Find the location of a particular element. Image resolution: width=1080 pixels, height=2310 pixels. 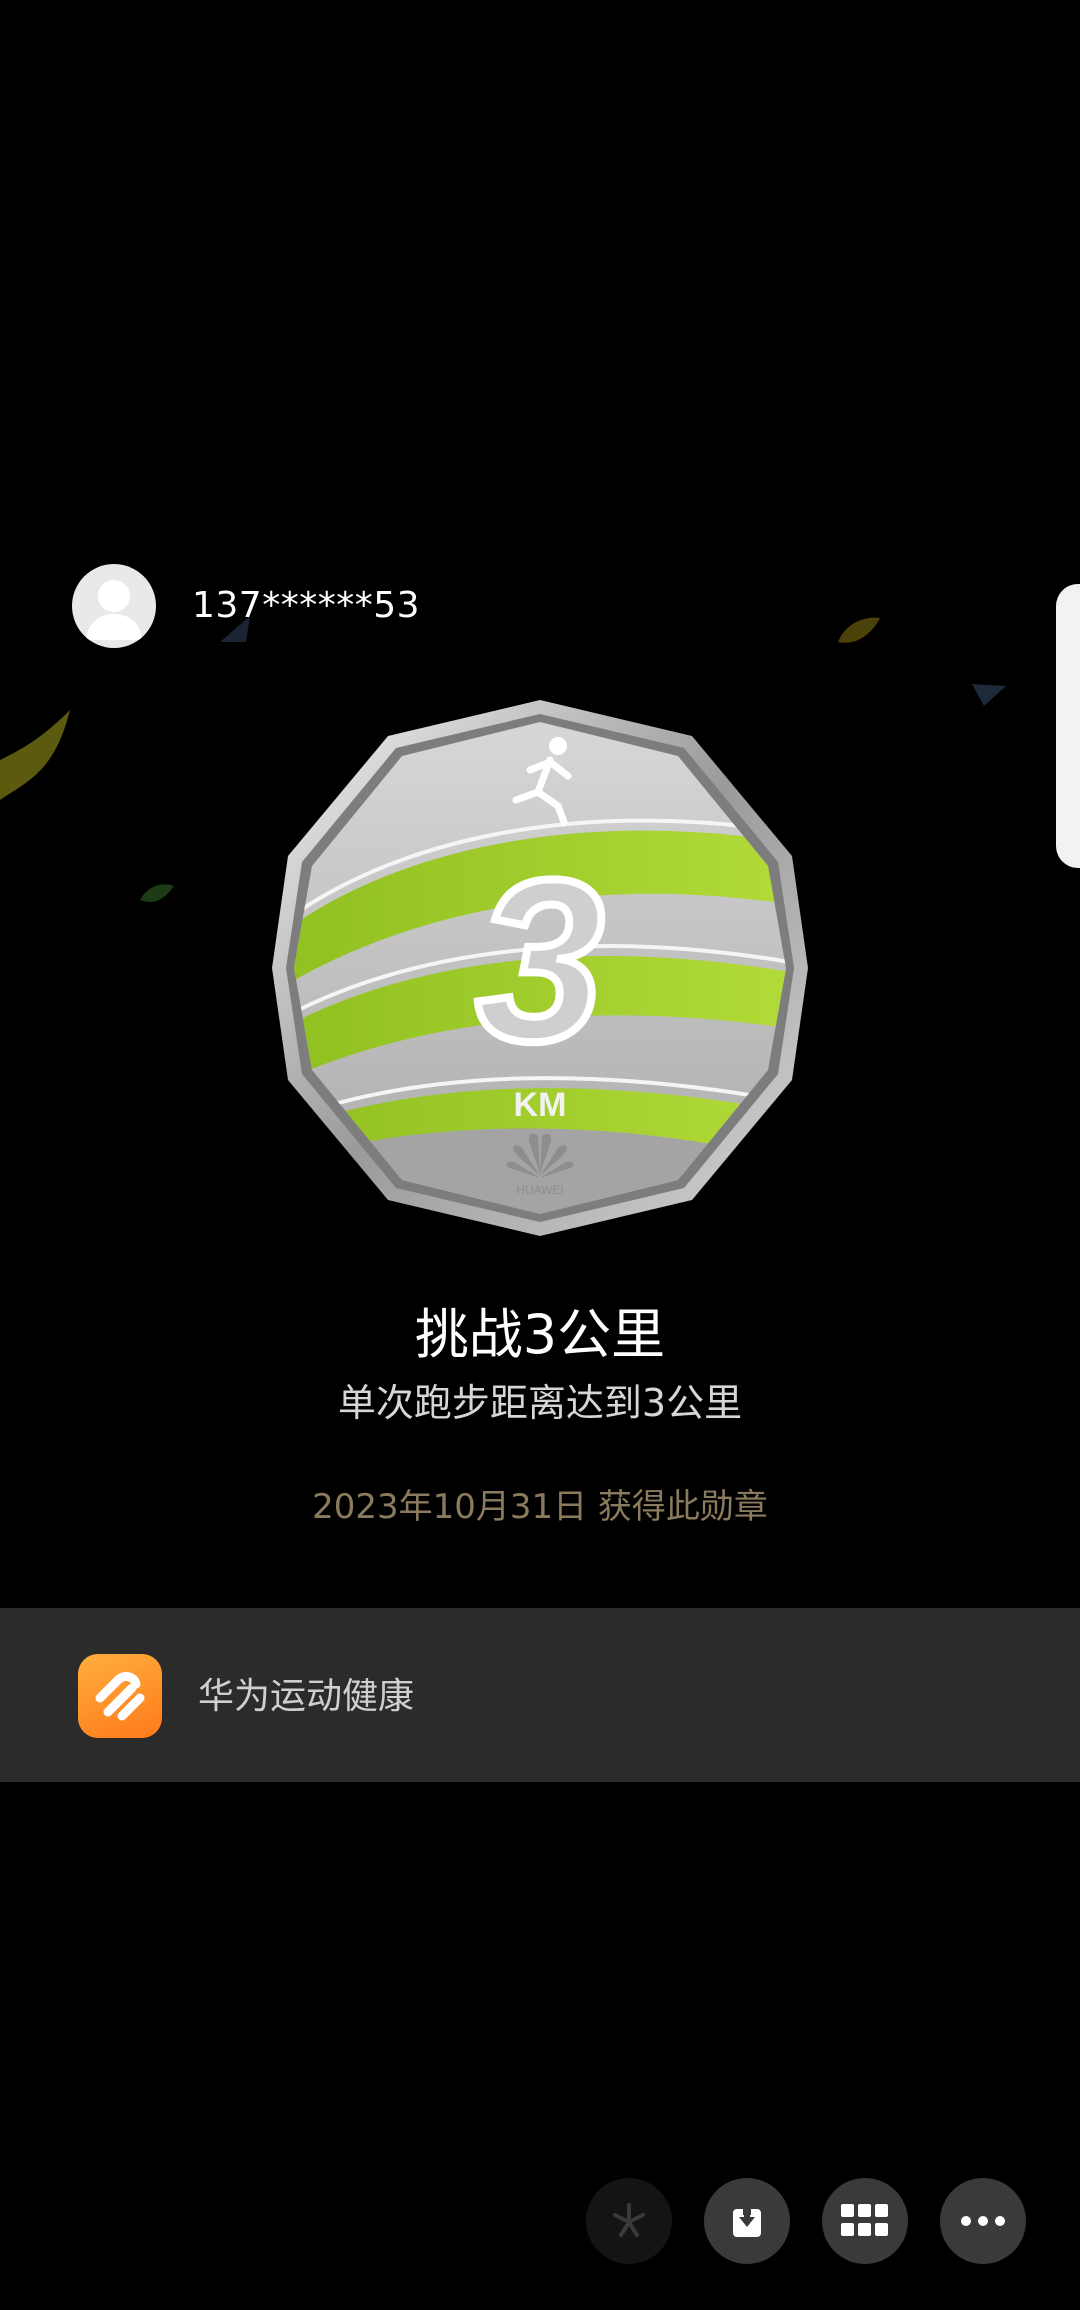

confetti-yellow-left is located at coordinates (35, 755).